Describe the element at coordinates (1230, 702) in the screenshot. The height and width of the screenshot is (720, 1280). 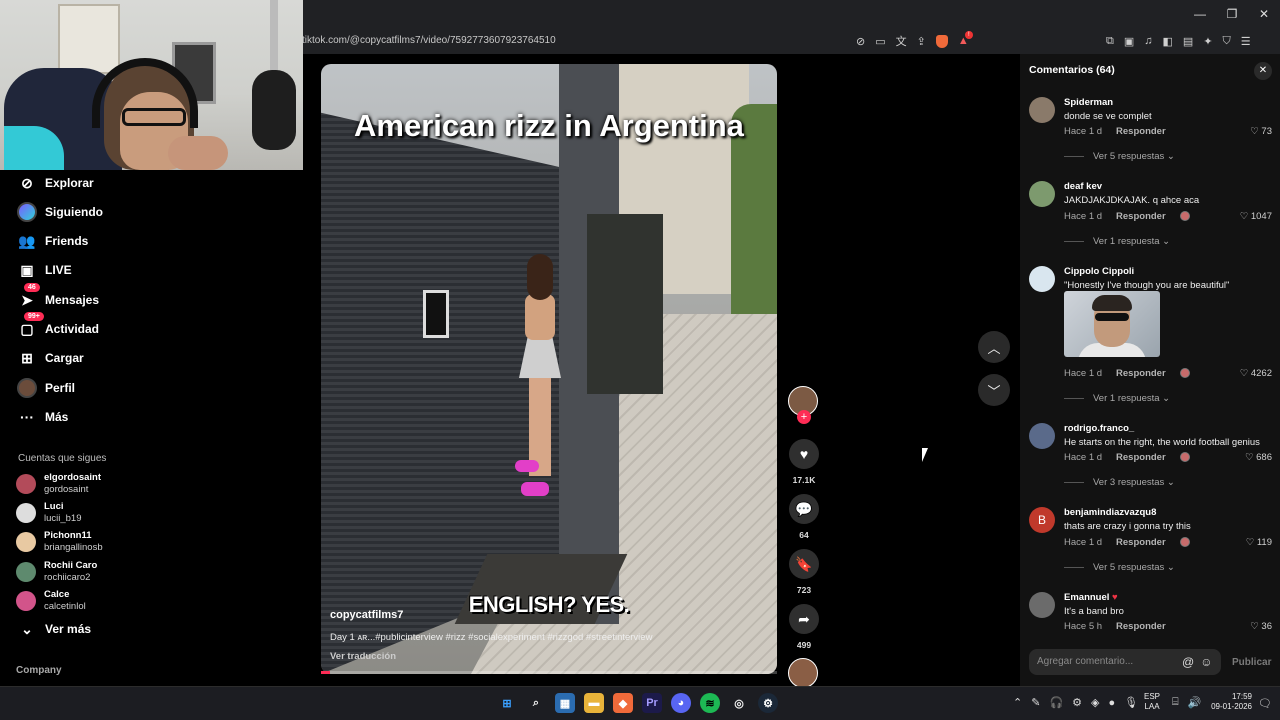
I see `clock: 17:59 09-01-2026` at that location.